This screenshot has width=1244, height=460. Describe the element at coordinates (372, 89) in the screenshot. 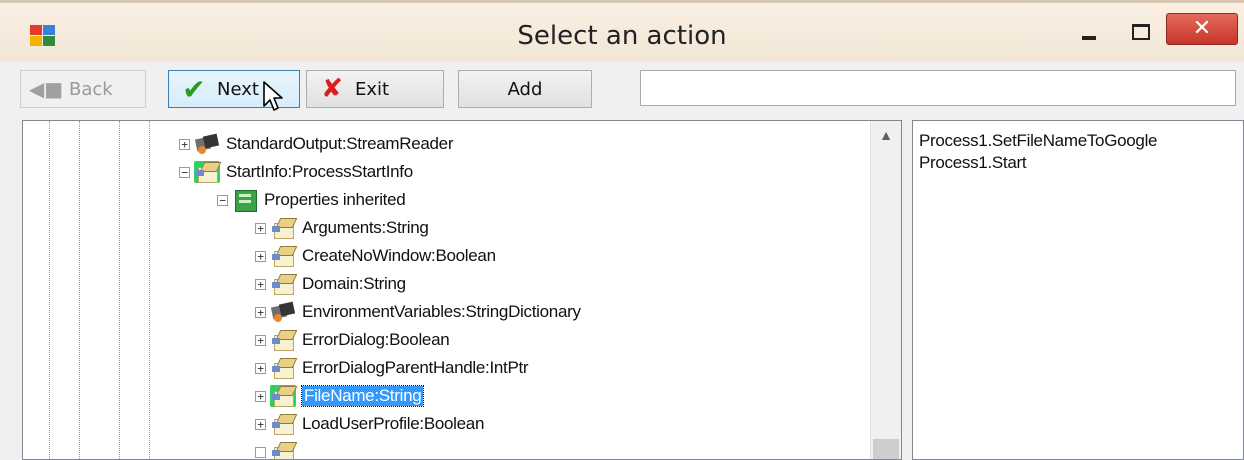

I see `exit-button-label: Exit` at that location.